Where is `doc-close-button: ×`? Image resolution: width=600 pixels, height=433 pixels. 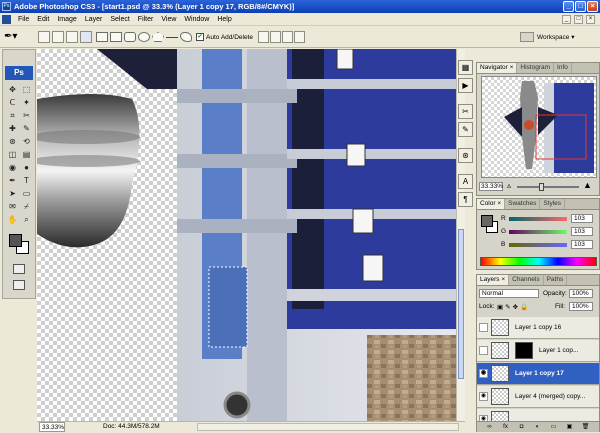
doc-close-button: × is located at coordinates (590, 19).